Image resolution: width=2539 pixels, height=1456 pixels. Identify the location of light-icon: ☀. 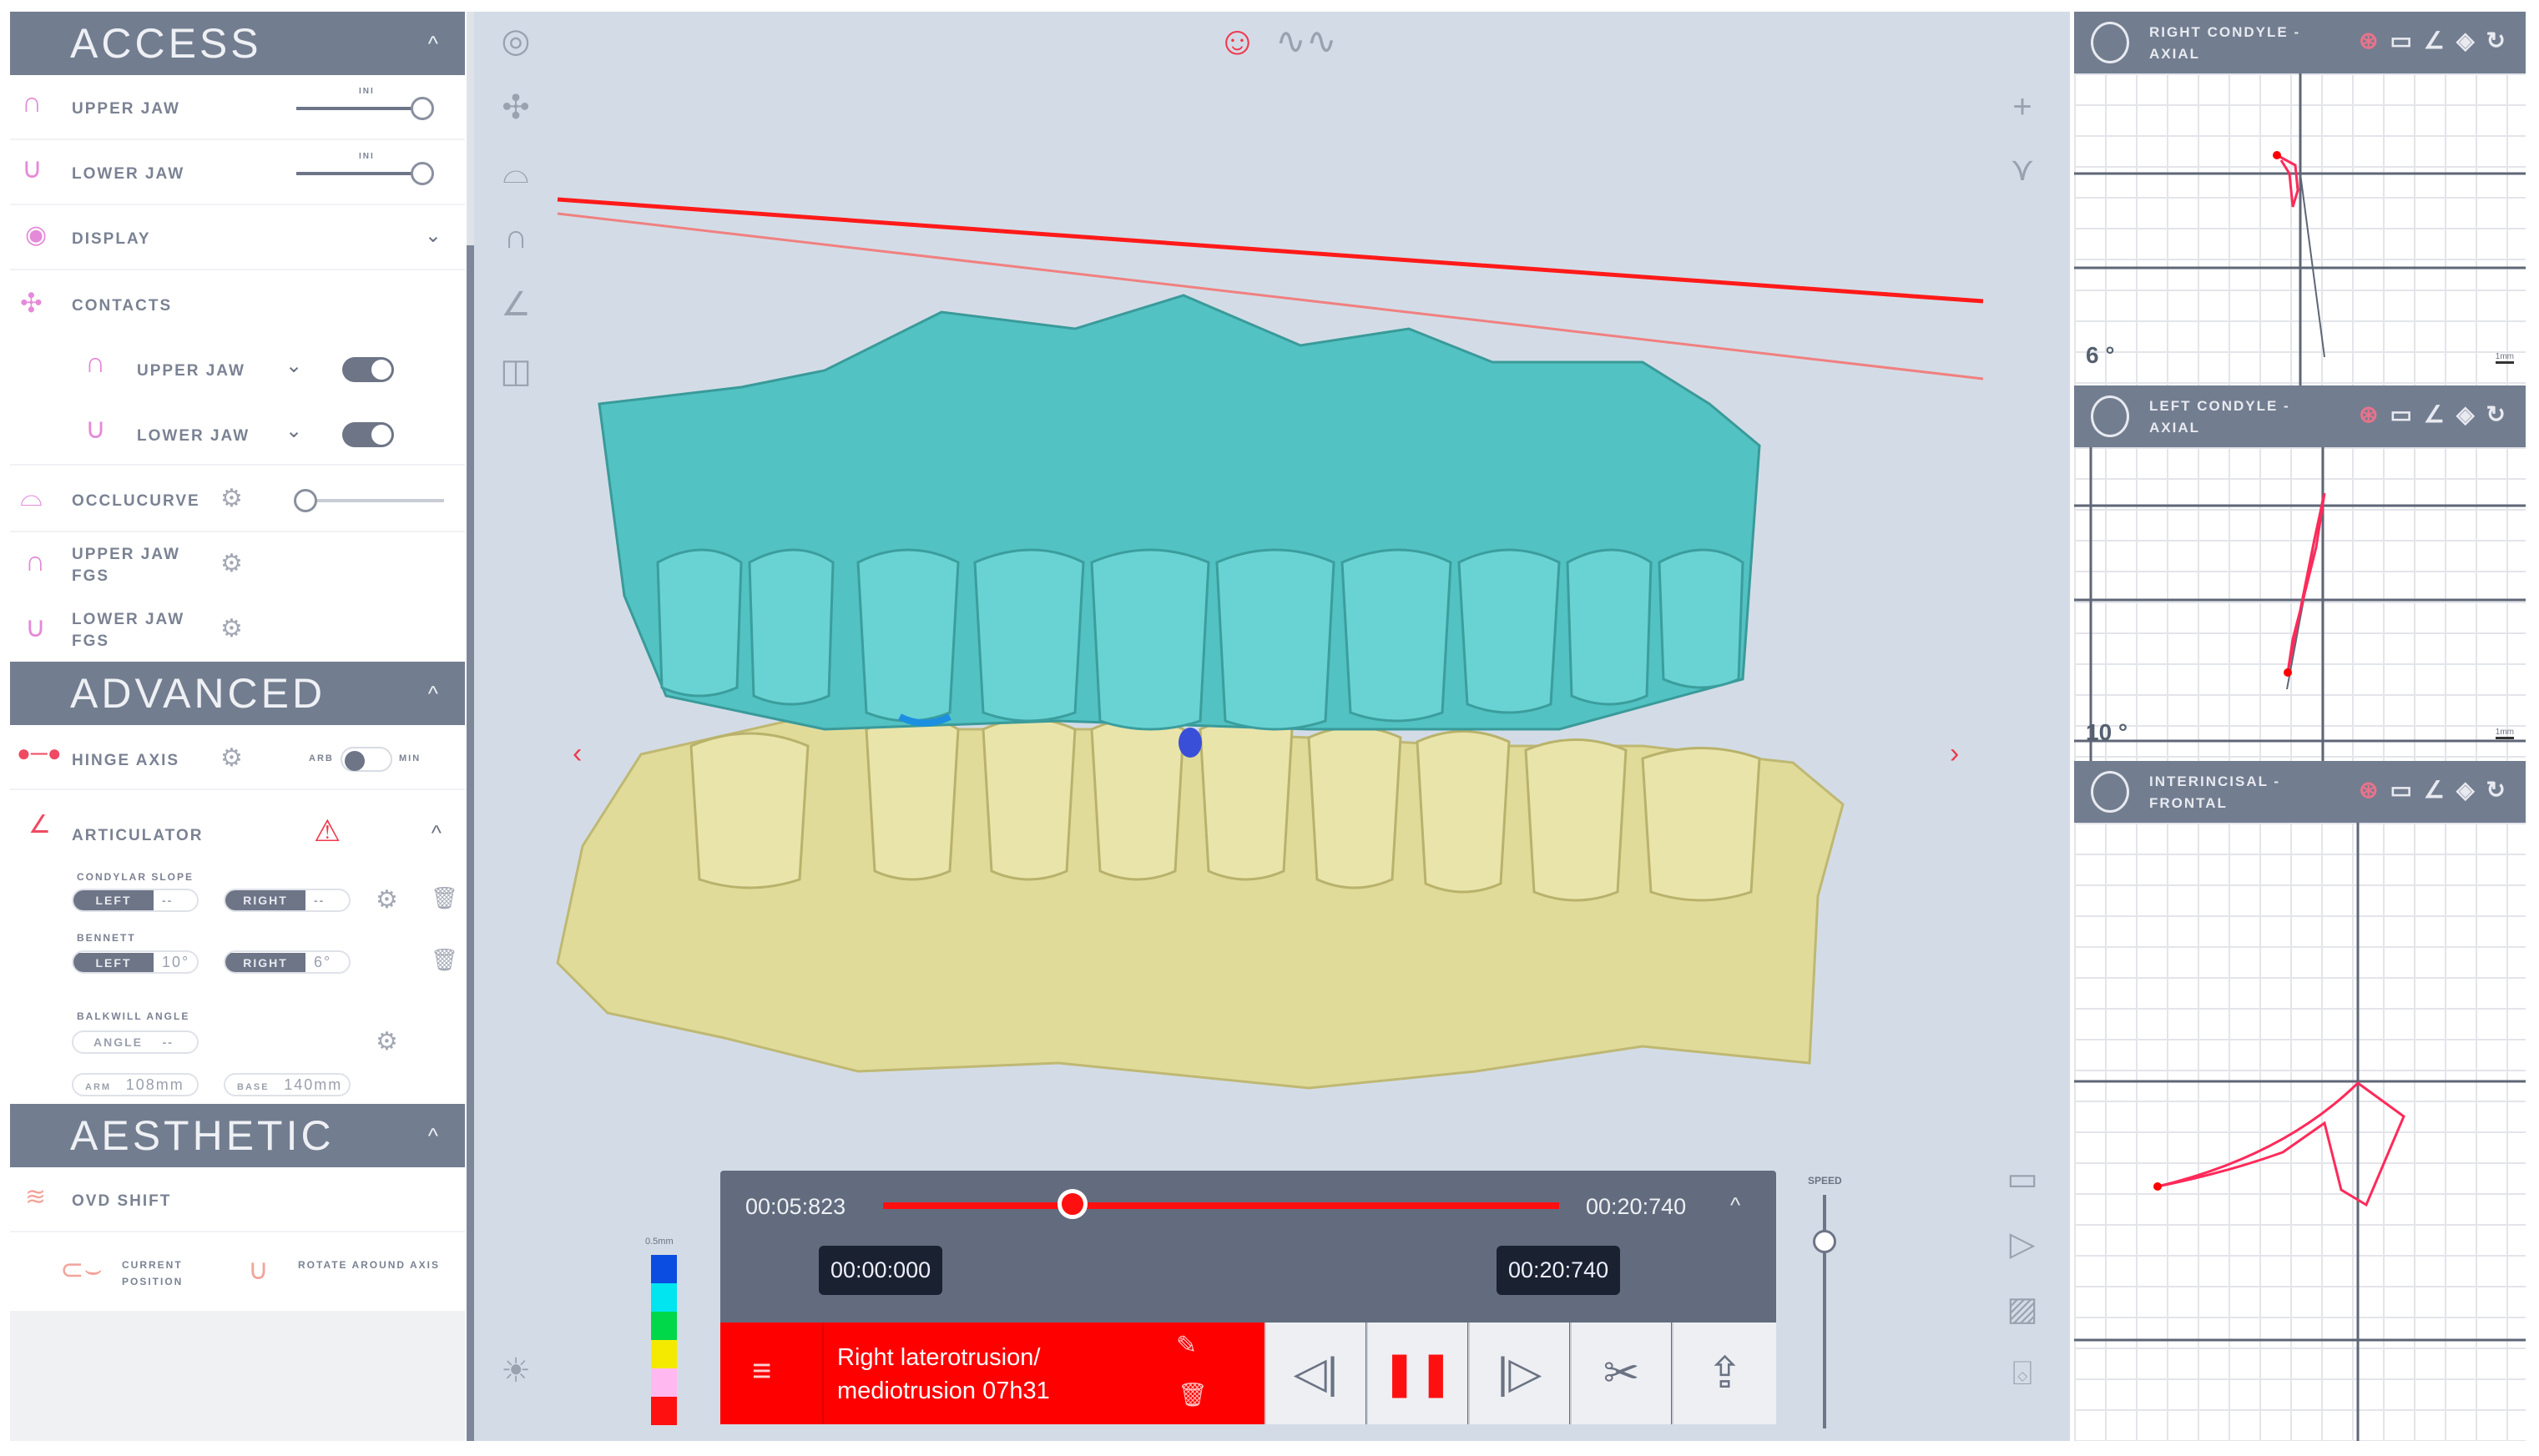
(516, 1371).